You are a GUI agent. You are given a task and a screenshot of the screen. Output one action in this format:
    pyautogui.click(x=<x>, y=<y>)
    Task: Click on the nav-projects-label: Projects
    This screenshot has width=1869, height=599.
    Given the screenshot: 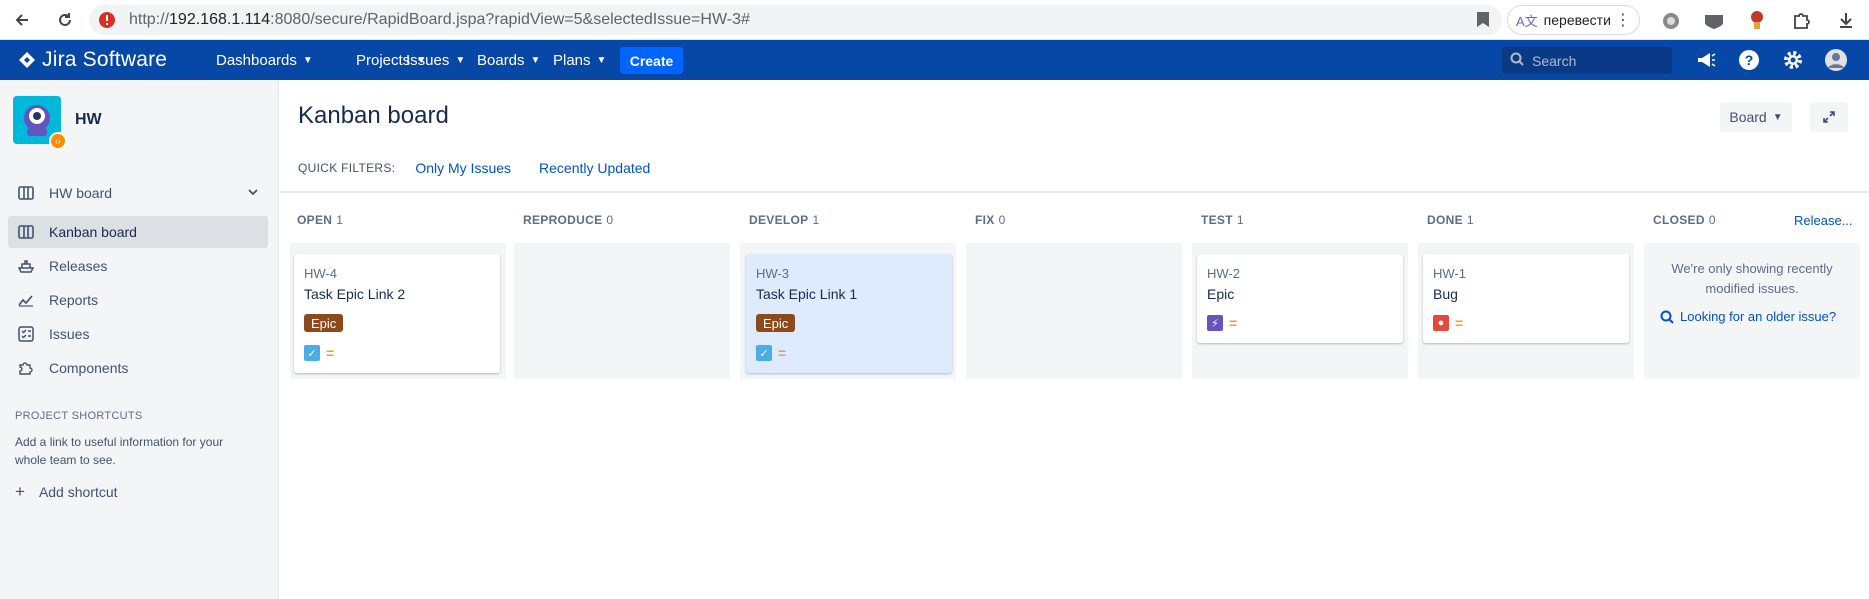 What is the action you would take?
    pyautogui.click(x=383, y=60)
    